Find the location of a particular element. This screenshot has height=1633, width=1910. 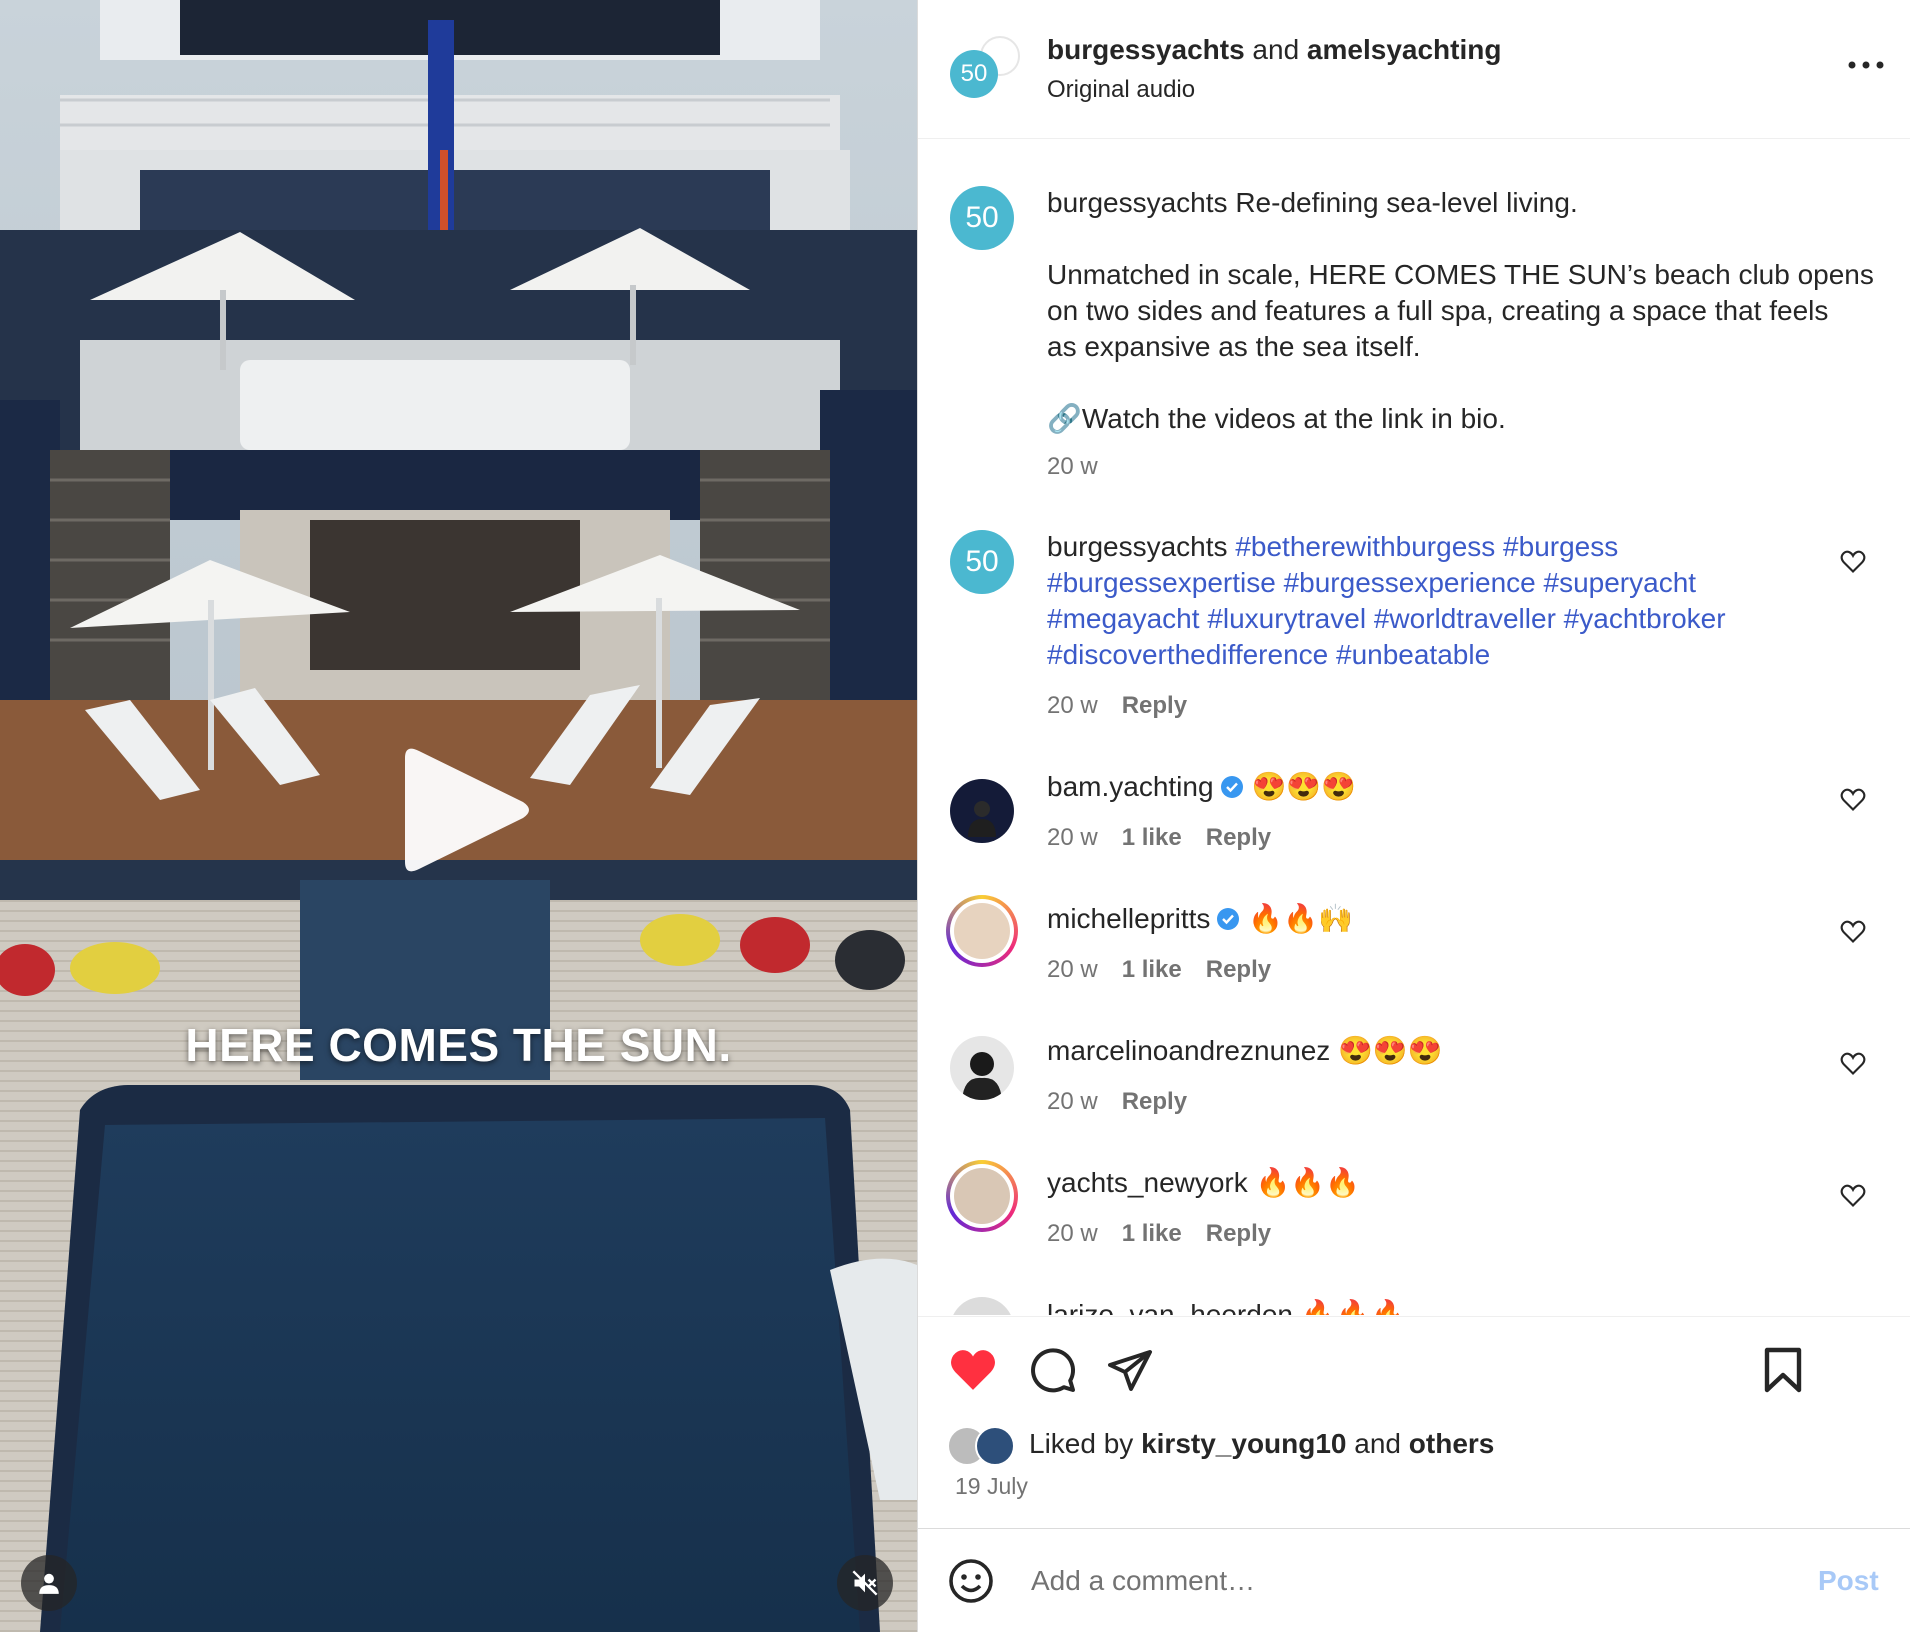

comment-username: michellepritts is located at coordinates (1128, 918).